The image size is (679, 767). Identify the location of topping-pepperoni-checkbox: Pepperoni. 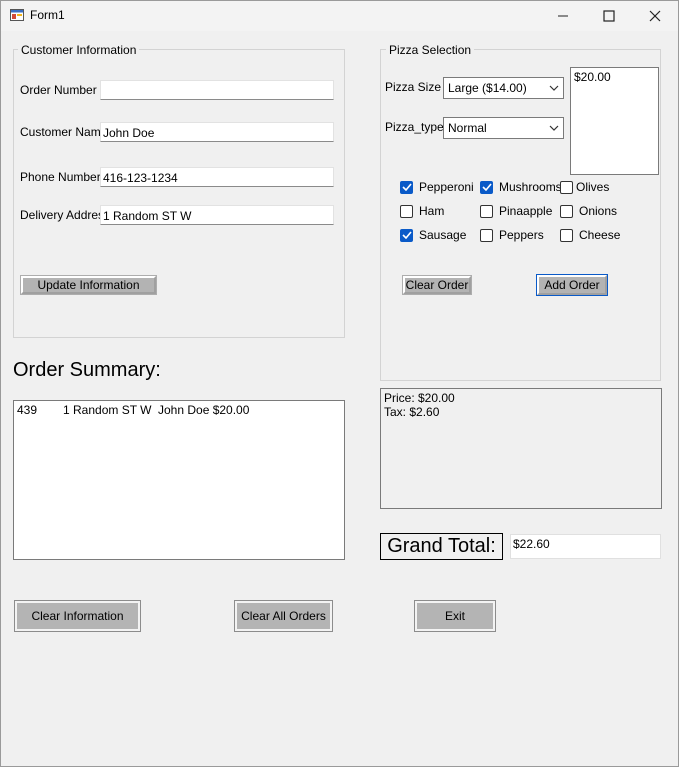
(437, 187).